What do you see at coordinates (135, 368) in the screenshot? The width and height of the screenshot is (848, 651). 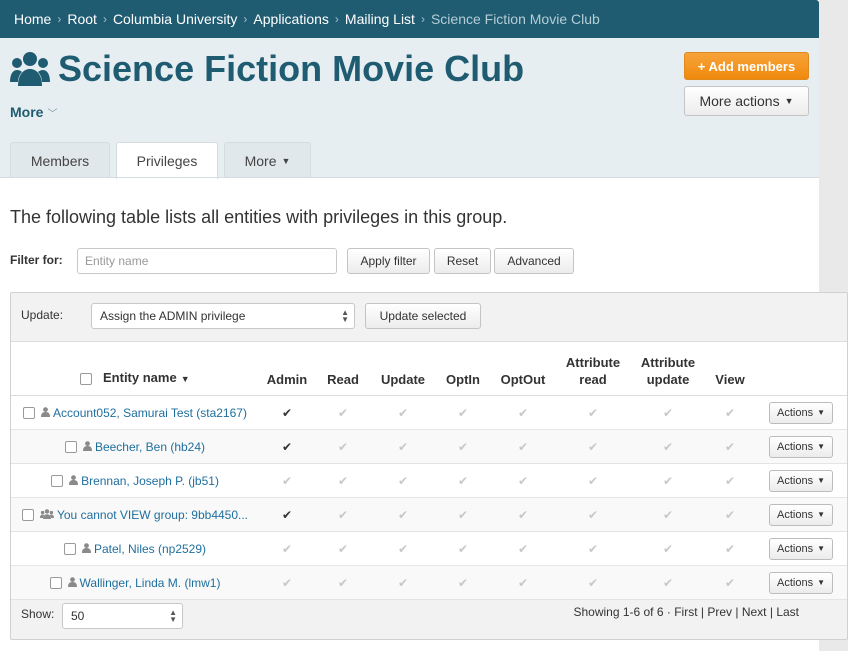 I see `column-entity-name: Entity name ▼` at bounding box center [135, 368].